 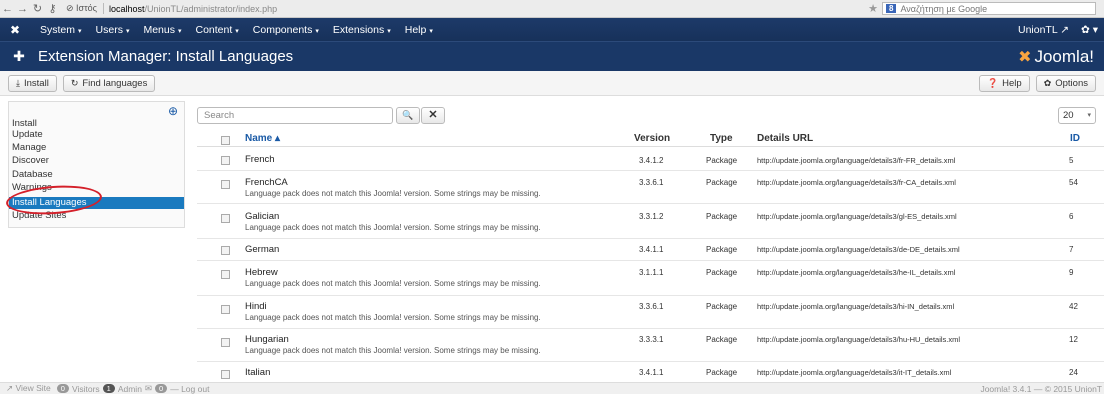 I want to click on forward-icon: →, so click(x=22, y=9).